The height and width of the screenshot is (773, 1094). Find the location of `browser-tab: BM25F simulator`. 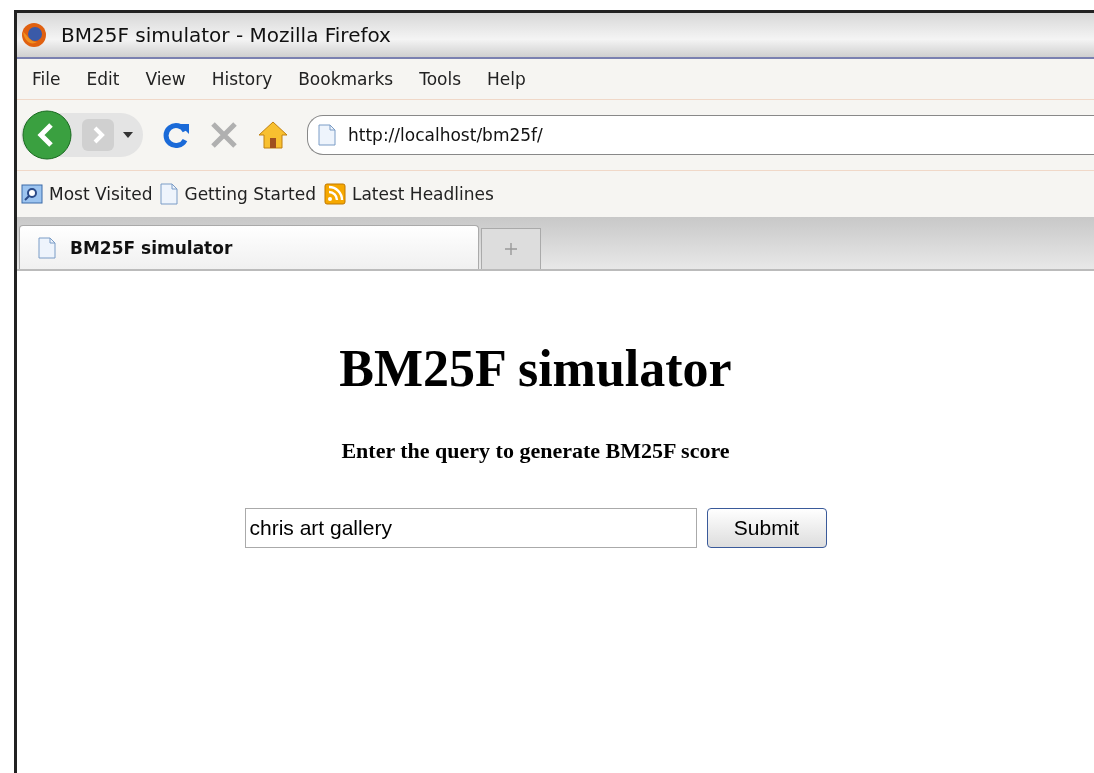

browser-tab: BM25F simulator is located at coordinates (249, 247).